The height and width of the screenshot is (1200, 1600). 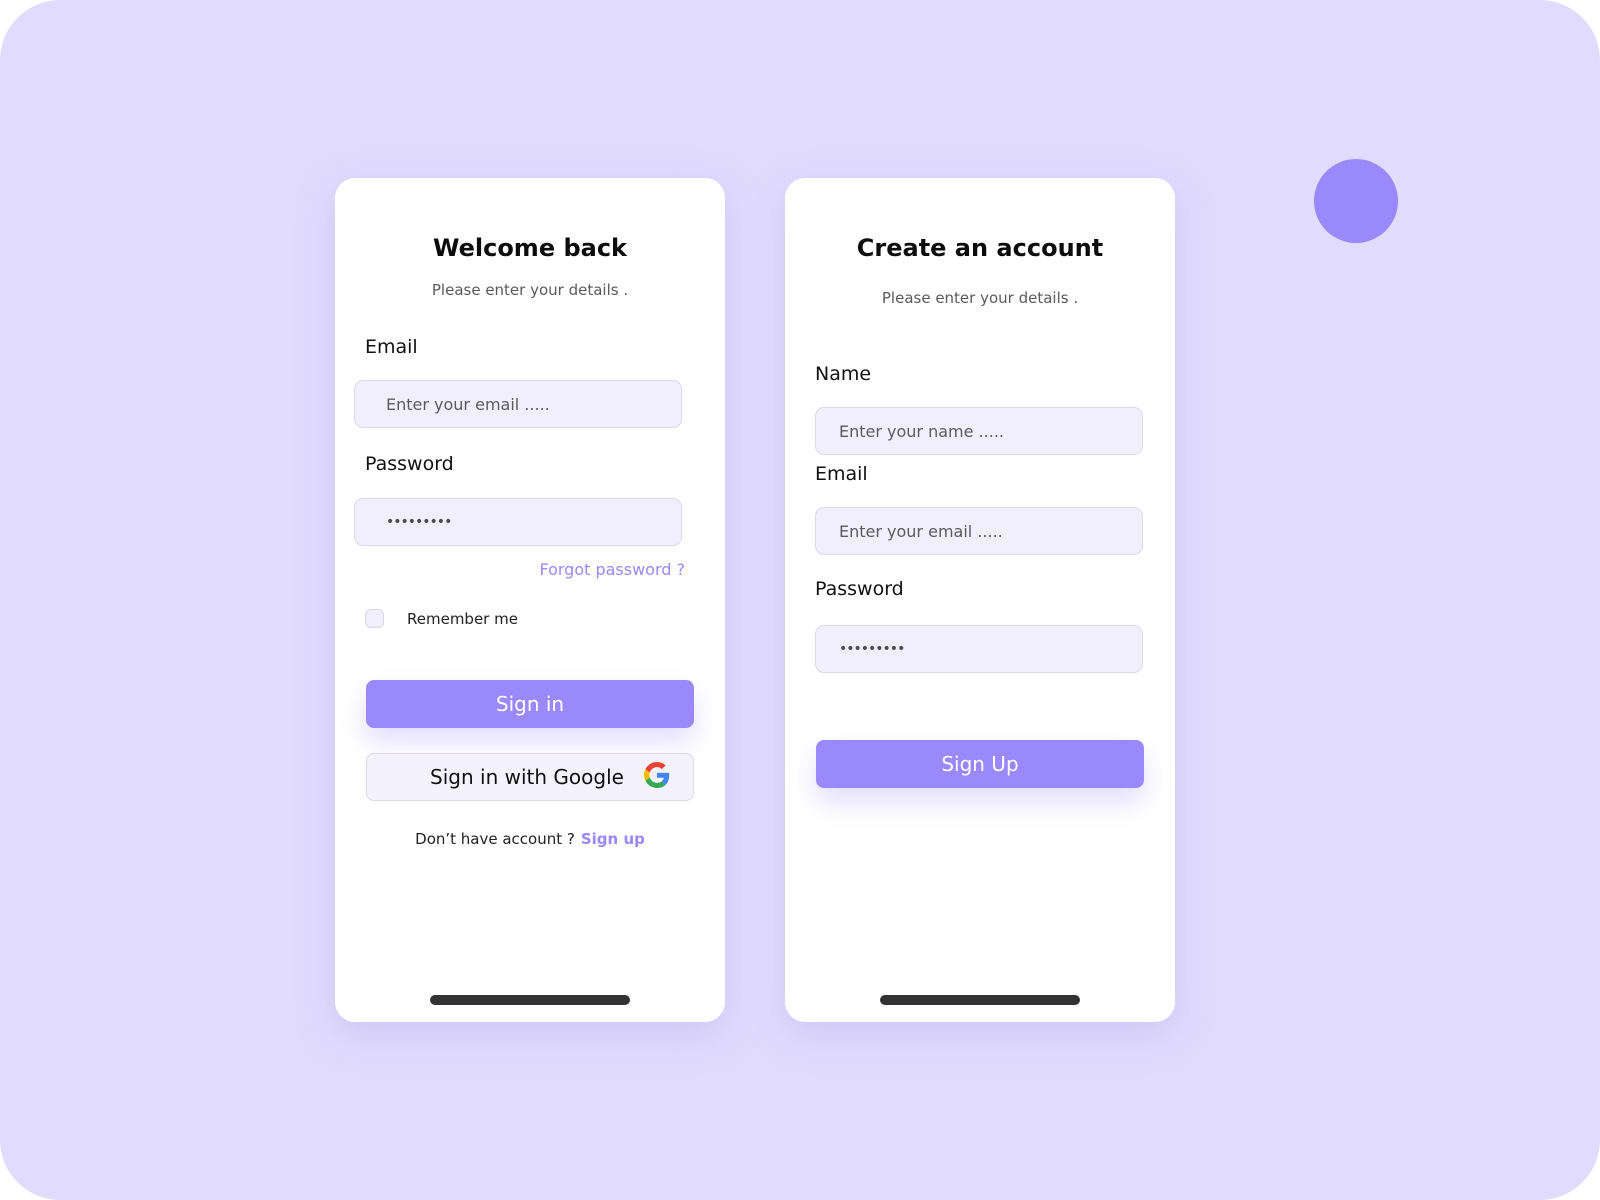 I want to click on name-label: Name, so click(x=843, y=374).